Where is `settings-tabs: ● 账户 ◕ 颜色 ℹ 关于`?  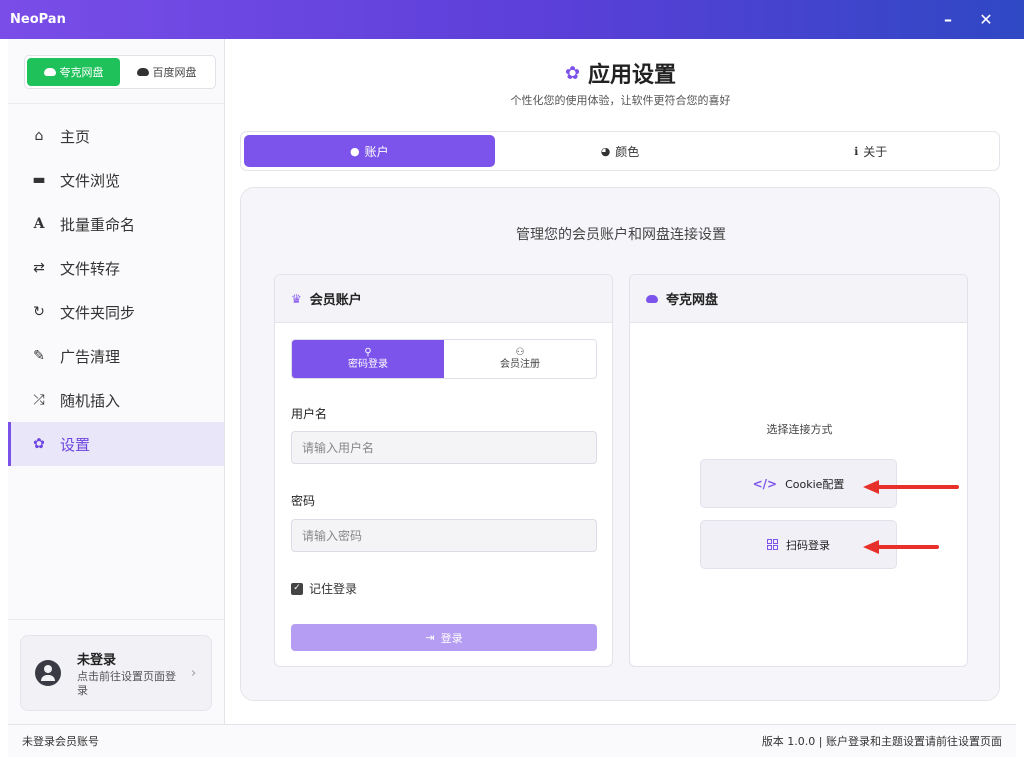 settings-tabs: ● 账户 ◕ 颜色 ℹ 关于 is located at coordinates (620, 151).